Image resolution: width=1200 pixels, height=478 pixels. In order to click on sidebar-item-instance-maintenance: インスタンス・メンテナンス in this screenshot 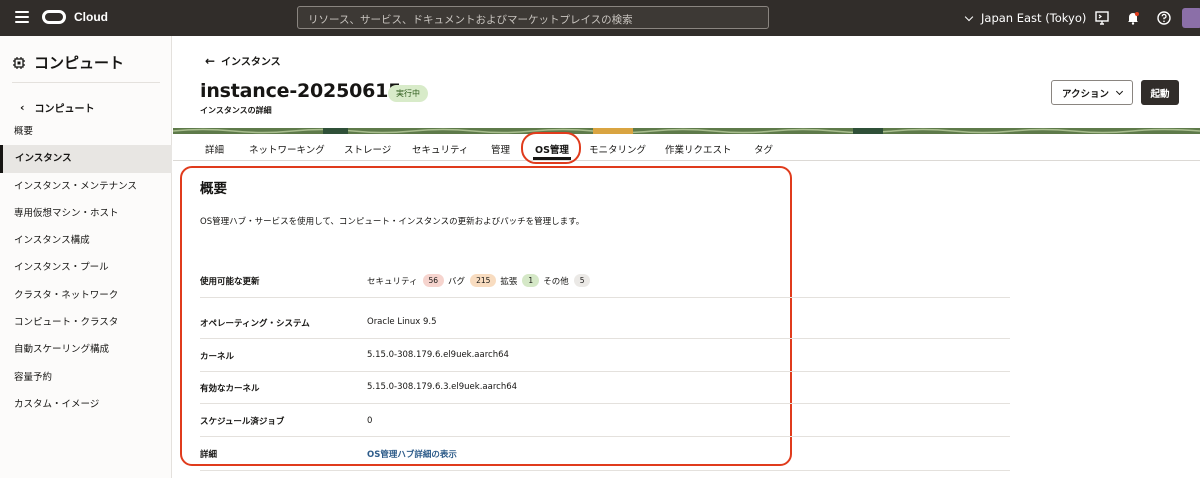, I will do `click(86, 186)`.